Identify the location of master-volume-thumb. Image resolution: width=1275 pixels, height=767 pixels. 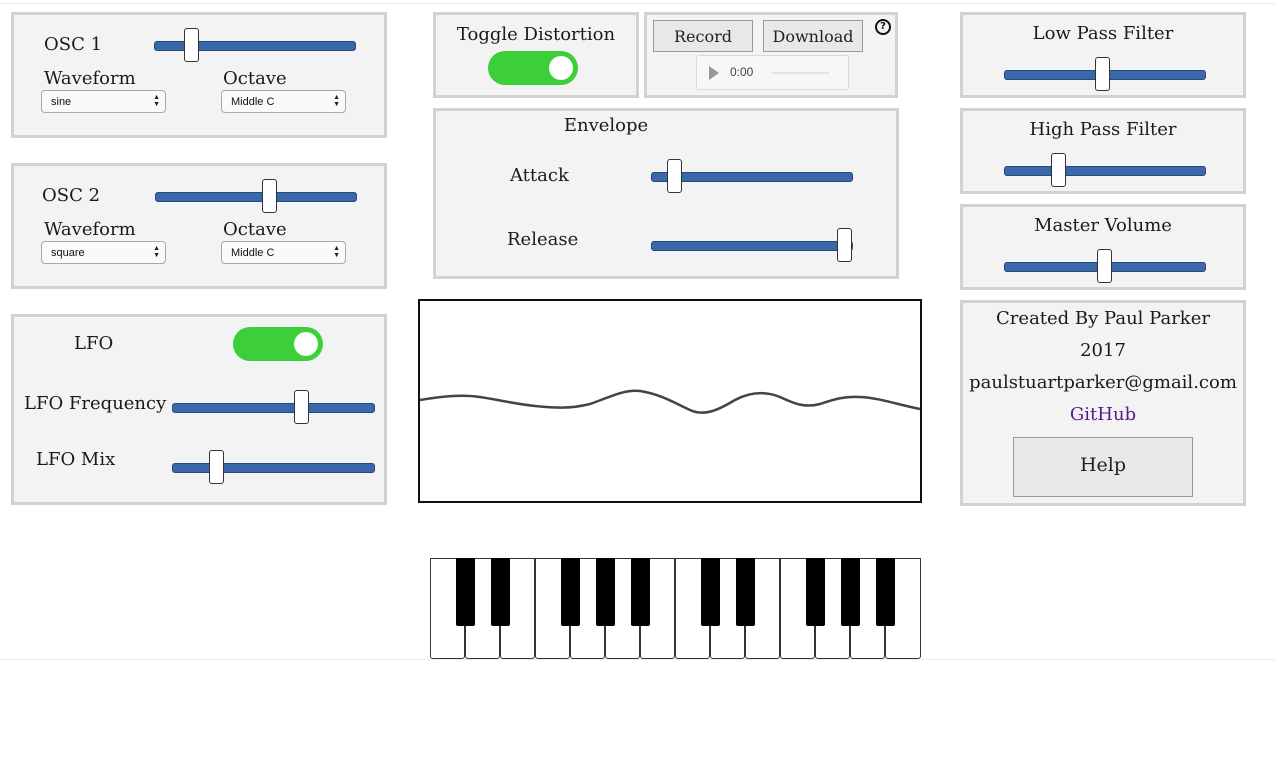
(1104, 266).